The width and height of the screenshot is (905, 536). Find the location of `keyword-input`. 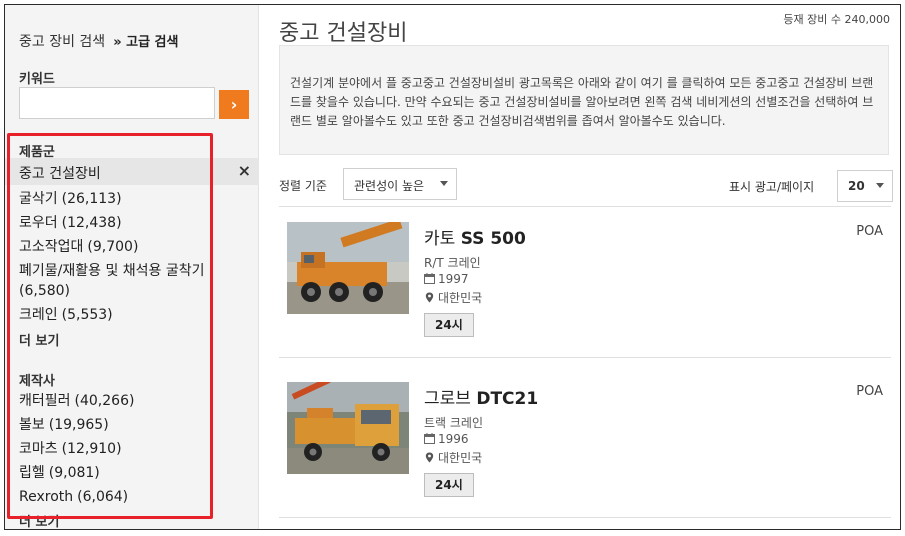

keyword-input is located at coordinates (117, 103).